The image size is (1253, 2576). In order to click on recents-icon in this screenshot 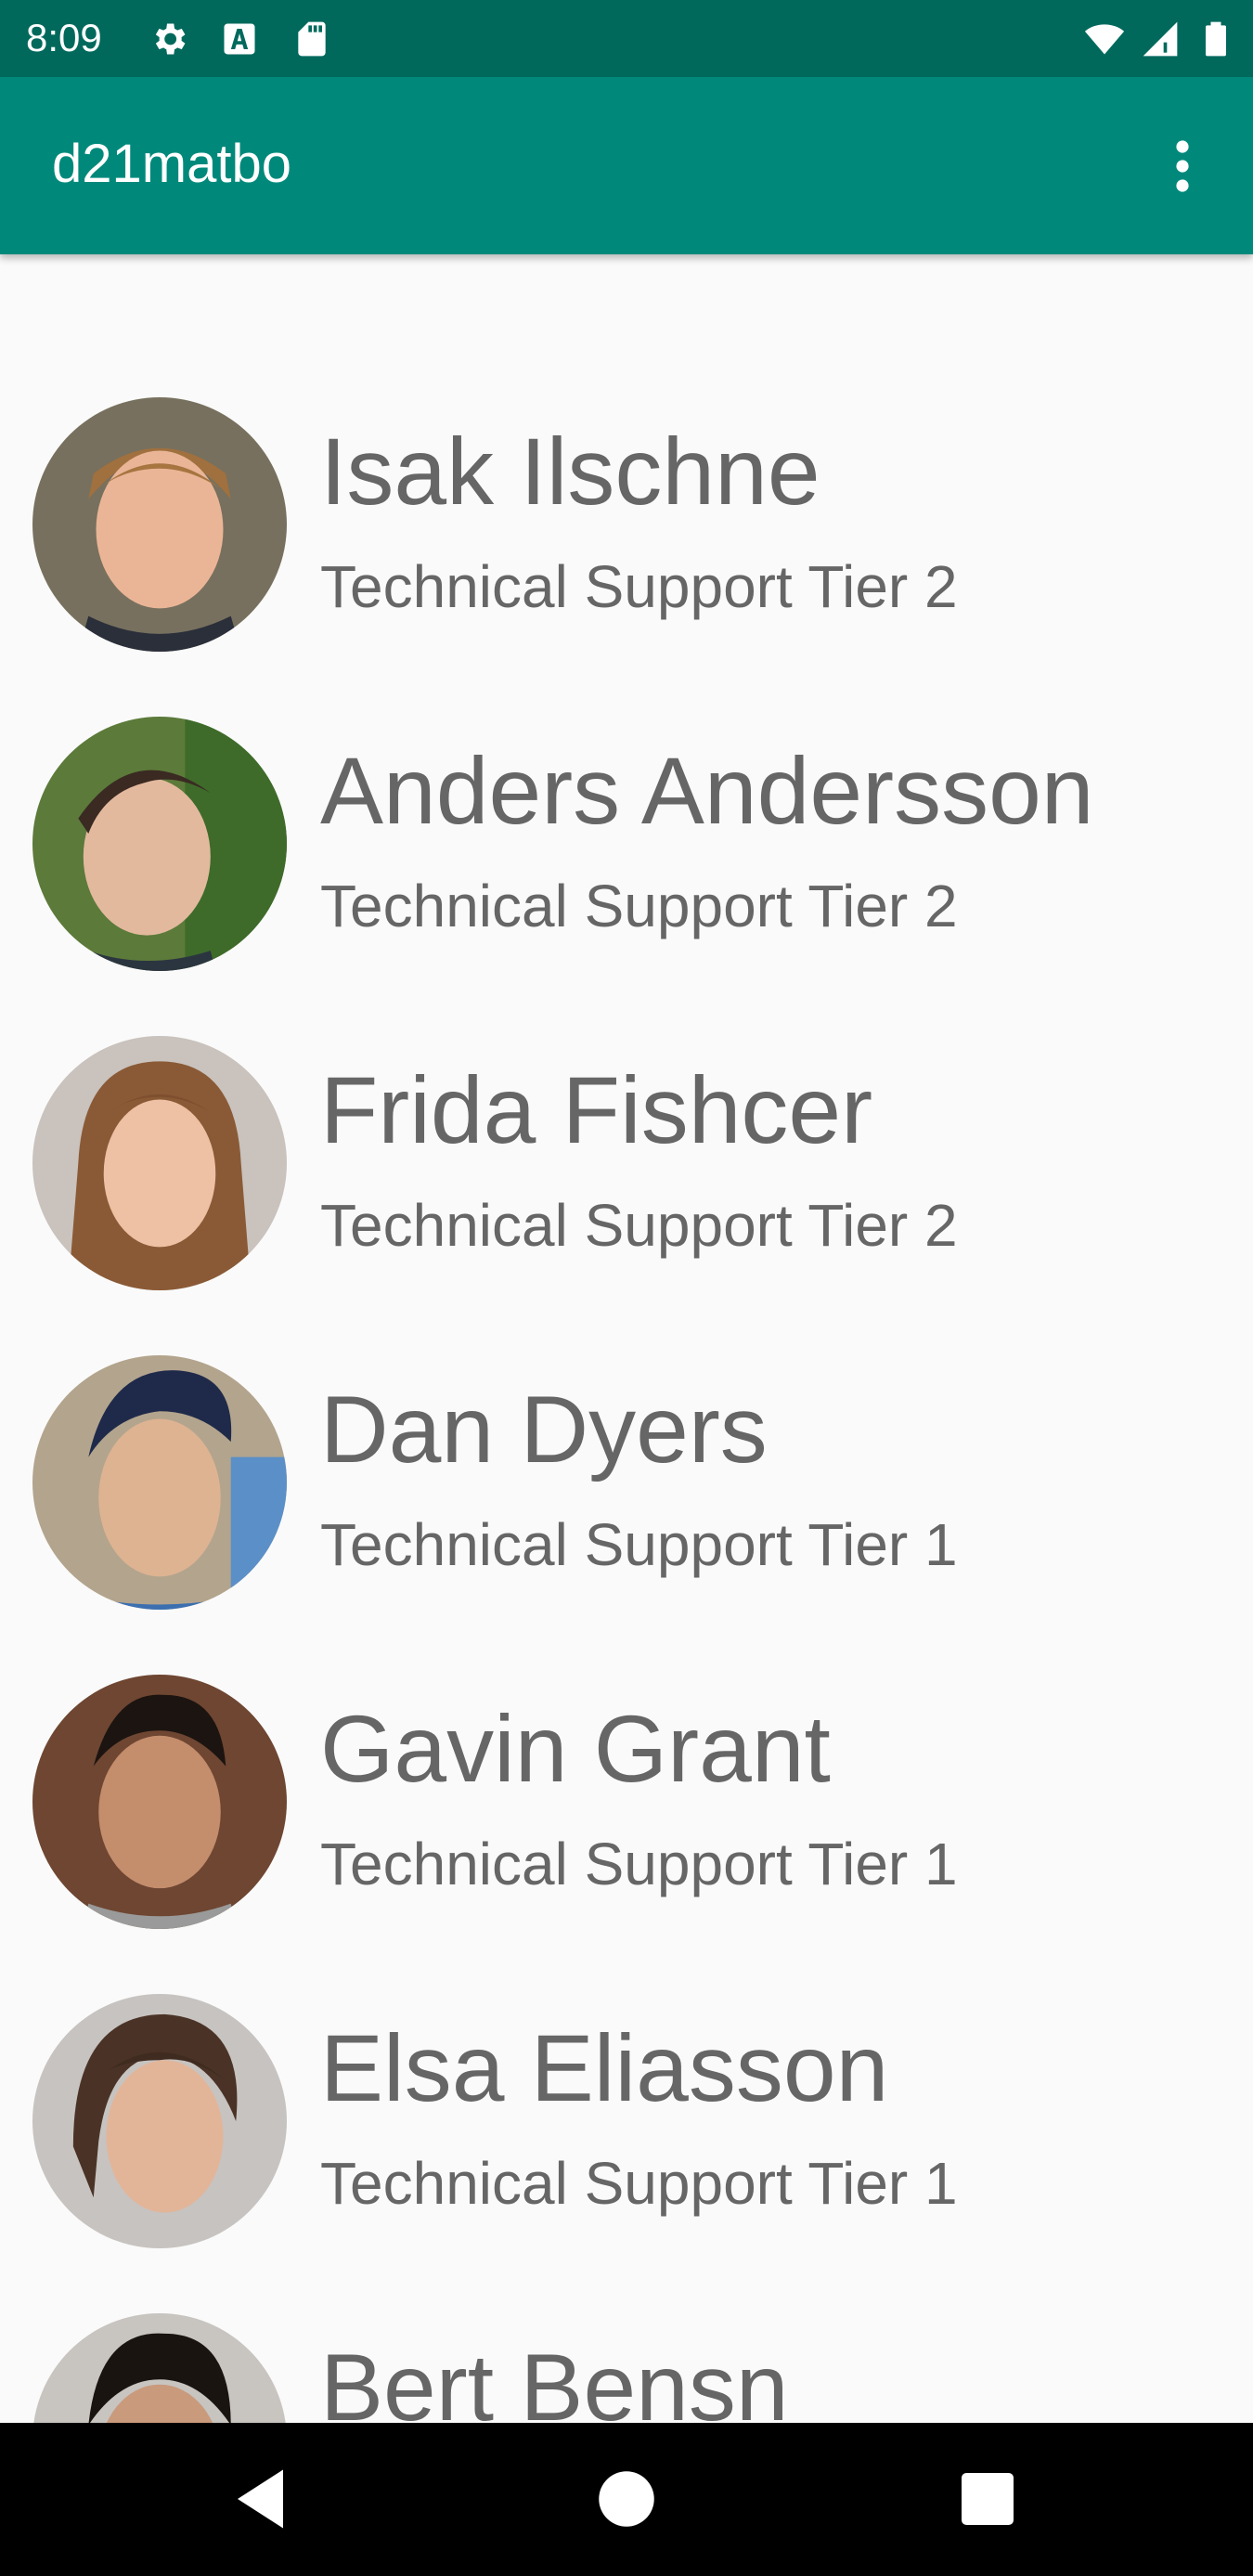, I will do `click(988, 2499)`.